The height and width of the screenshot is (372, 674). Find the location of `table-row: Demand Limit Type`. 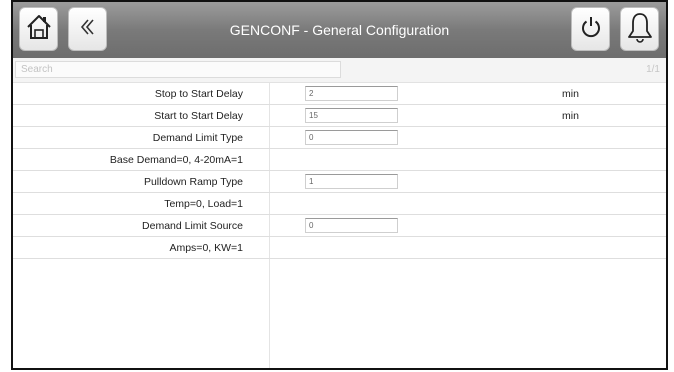

table-row: Demand Limit Type is located at coordinates (339, 138).